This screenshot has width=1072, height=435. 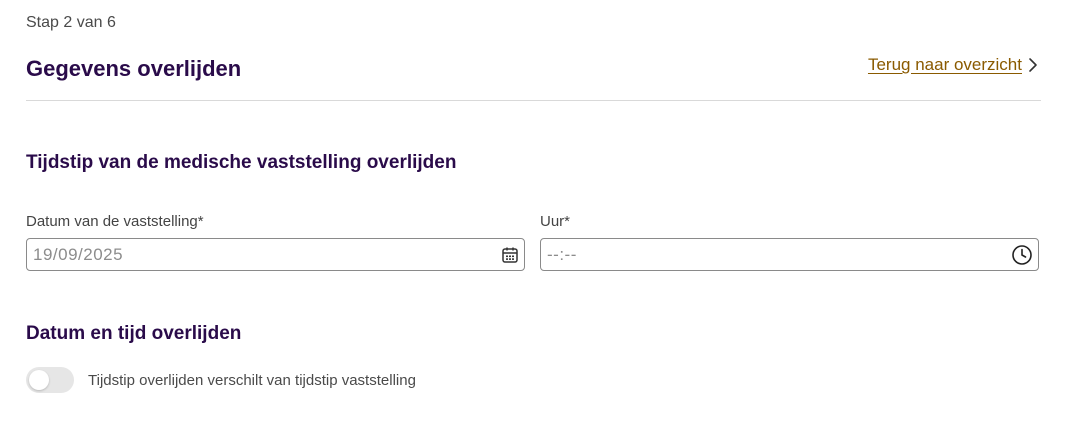 I want to click on back-link-label: Terug naar overzicht, so click(x=944, y=64).